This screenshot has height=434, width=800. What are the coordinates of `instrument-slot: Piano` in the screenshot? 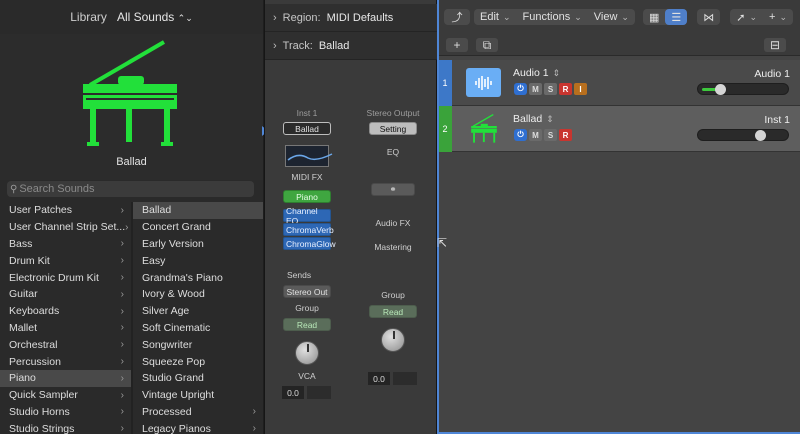 It's located at (307, 196).